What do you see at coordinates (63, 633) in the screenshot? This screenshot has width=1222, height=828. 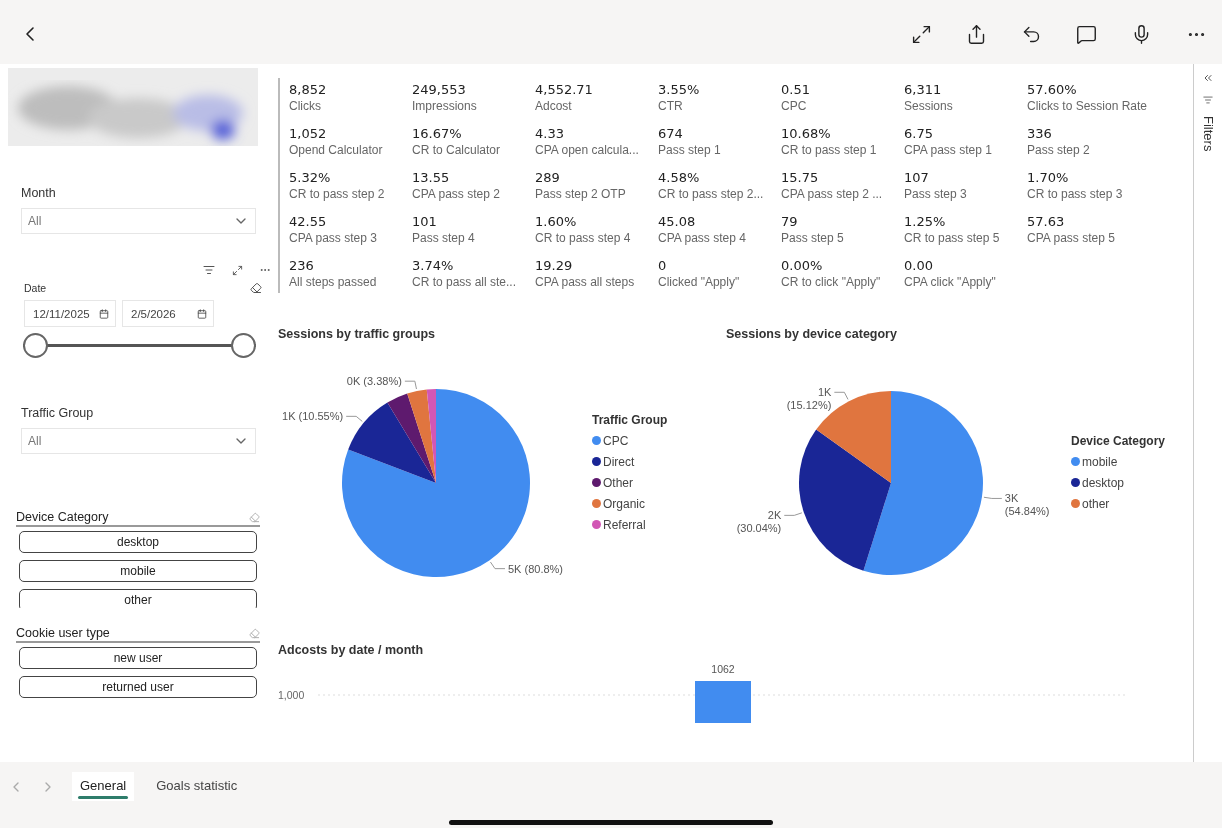 I see `slicer-title: Cookie user type` at bounding box center [63, 633].